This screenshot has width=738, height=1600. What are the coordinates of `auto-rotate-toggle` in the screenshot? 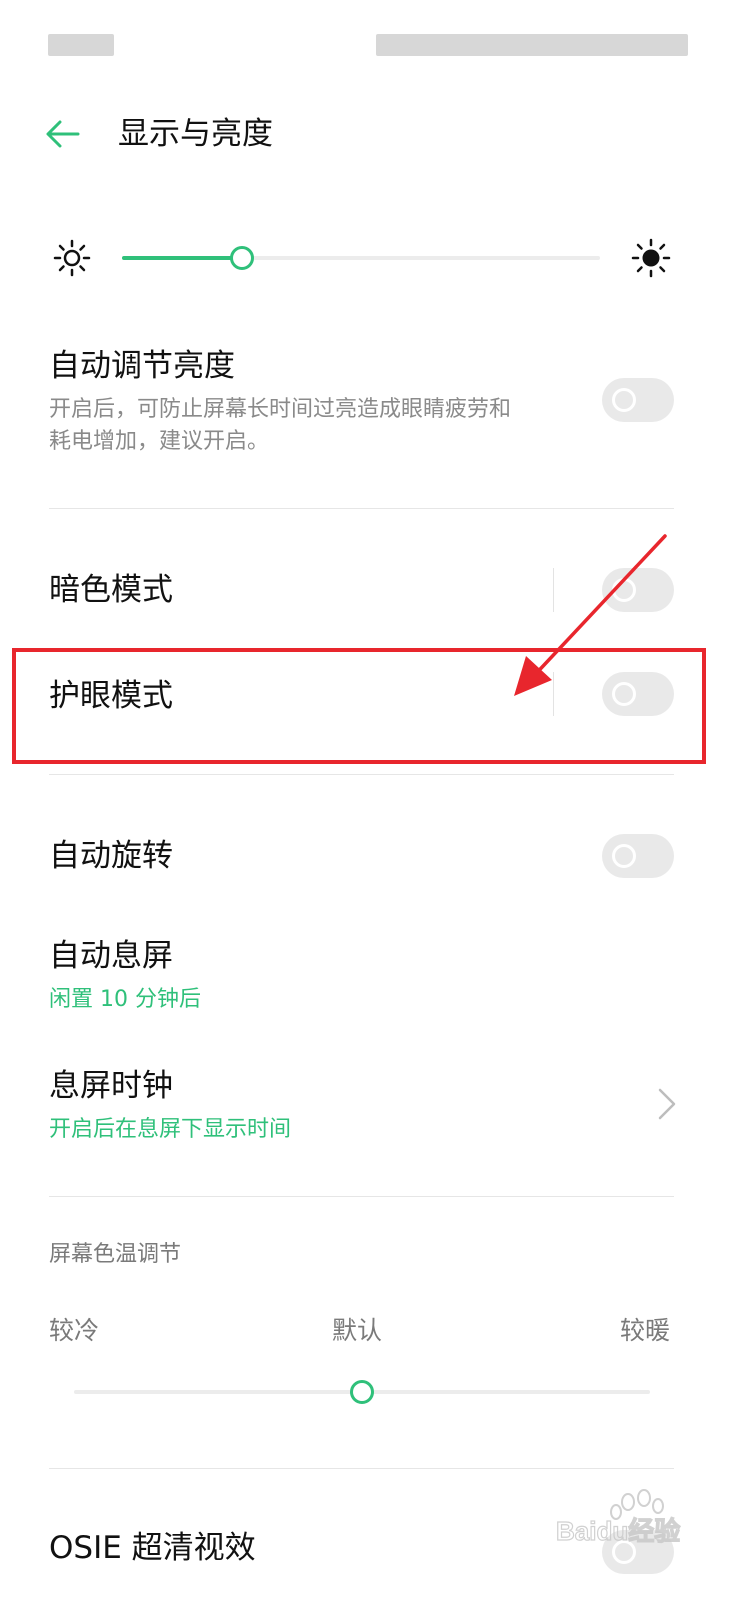 It's located at (638, 856).